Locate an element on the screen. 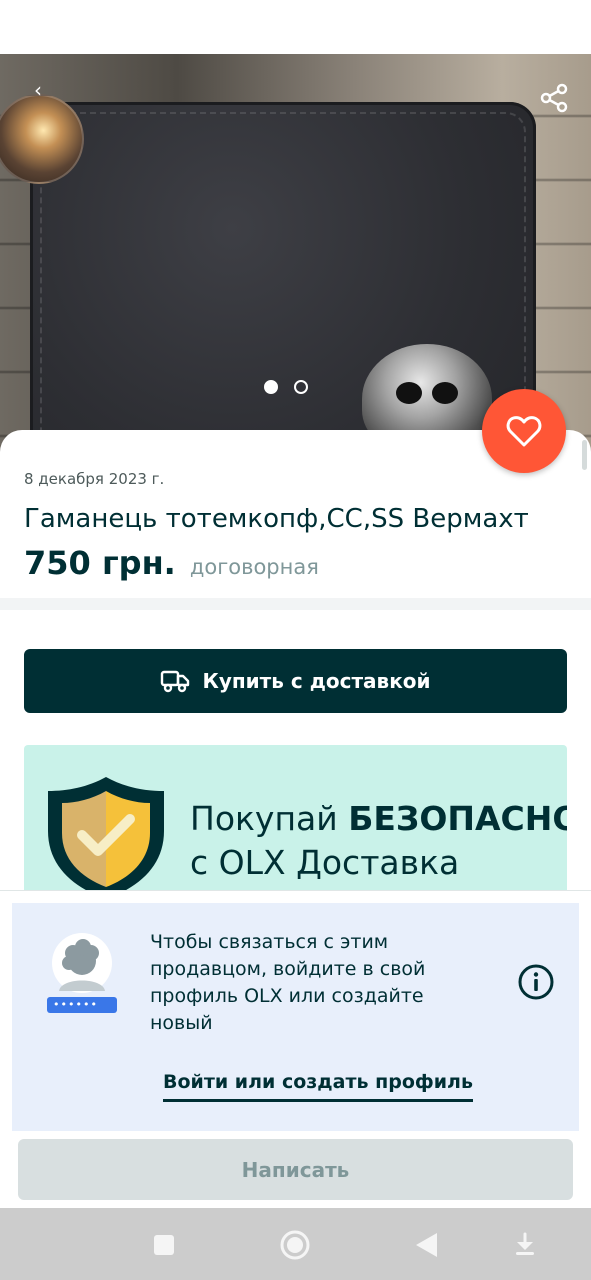 The image size is (591, 1280). nav-back-button is located at coordinates (426, 1245).